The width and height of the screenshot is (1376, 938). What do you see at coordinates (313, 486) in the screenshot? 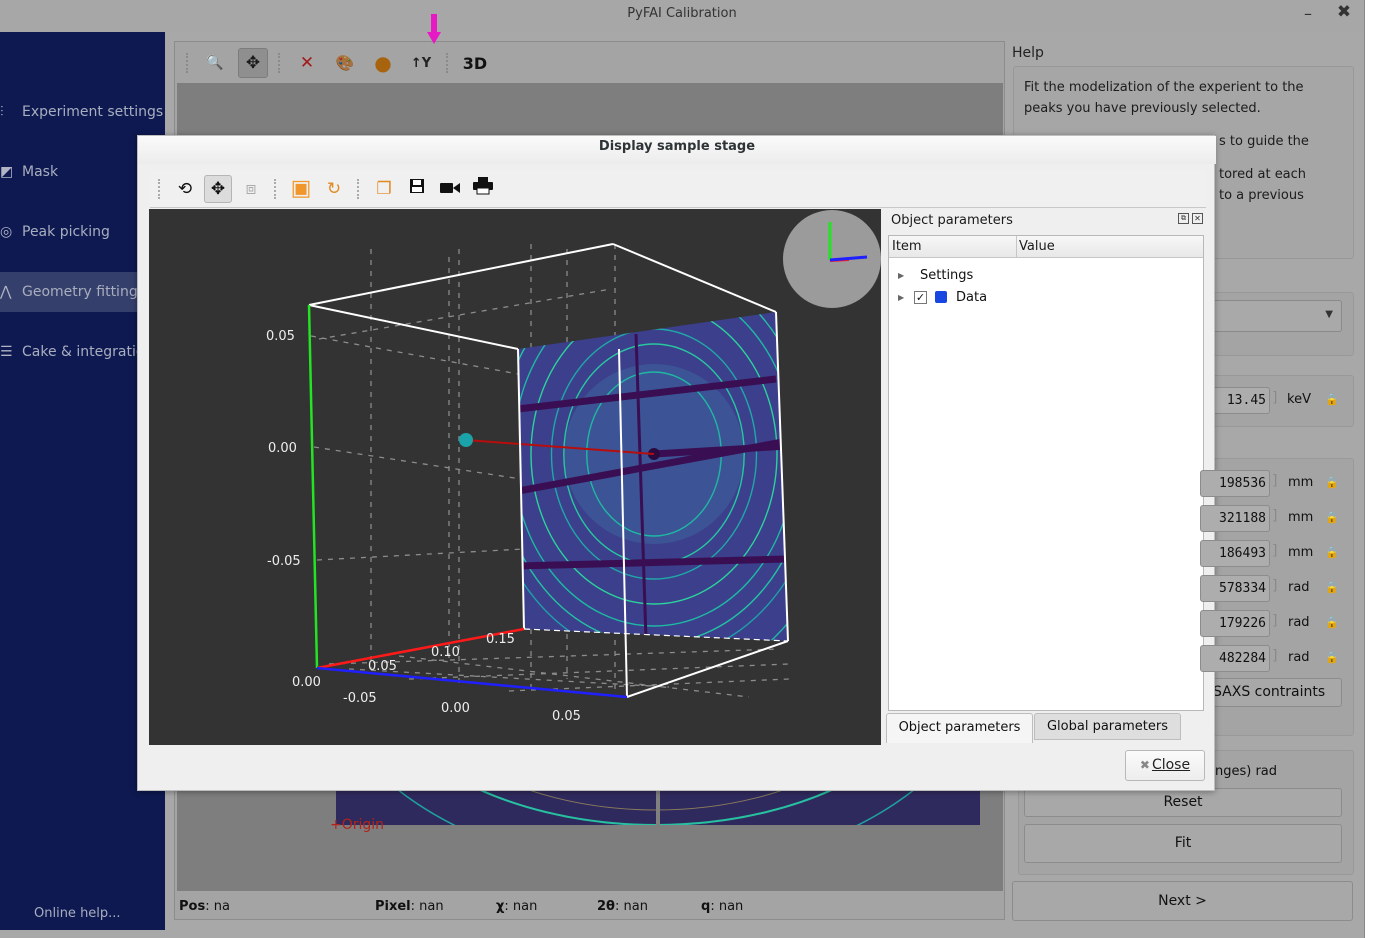
I see `y-axis` at bounding box center [313, 486].